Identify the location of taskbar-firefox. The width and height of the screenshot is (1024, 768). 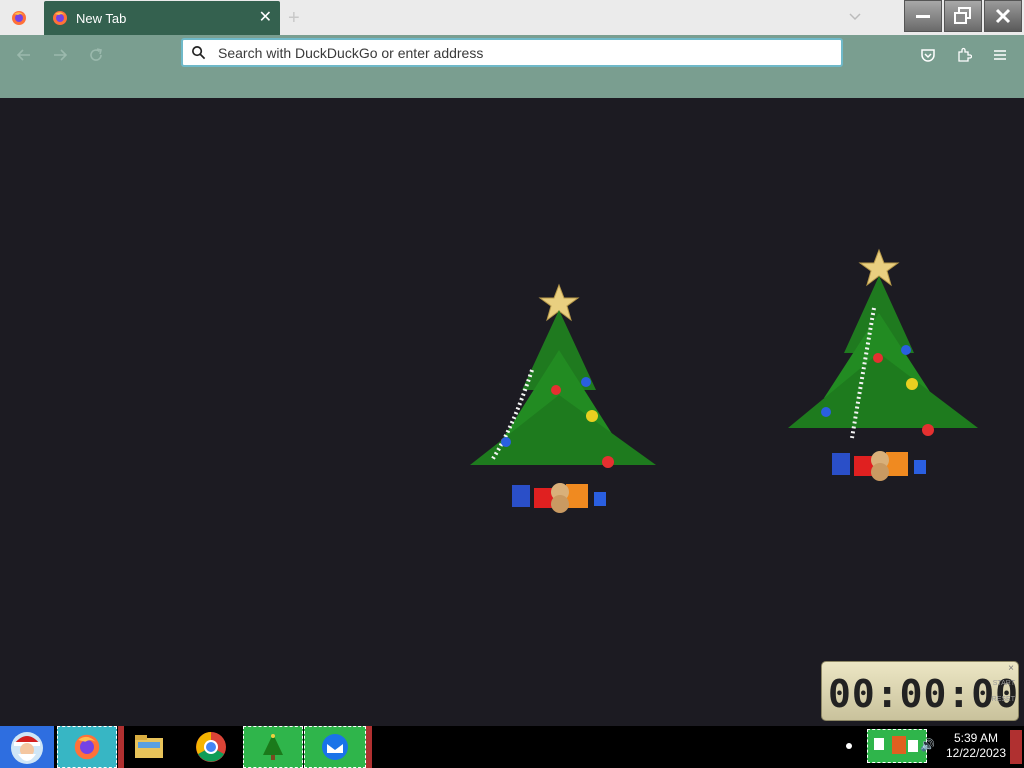
(87, 747).